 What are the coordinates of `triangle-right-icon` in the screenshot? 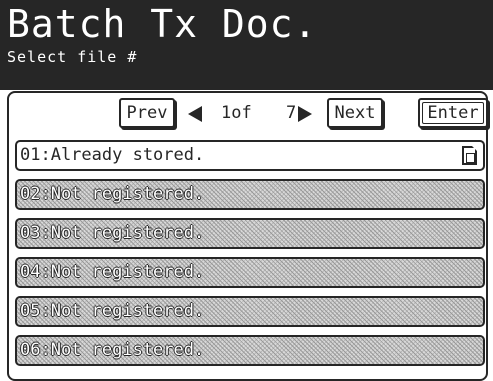 It's located at (305, 114).